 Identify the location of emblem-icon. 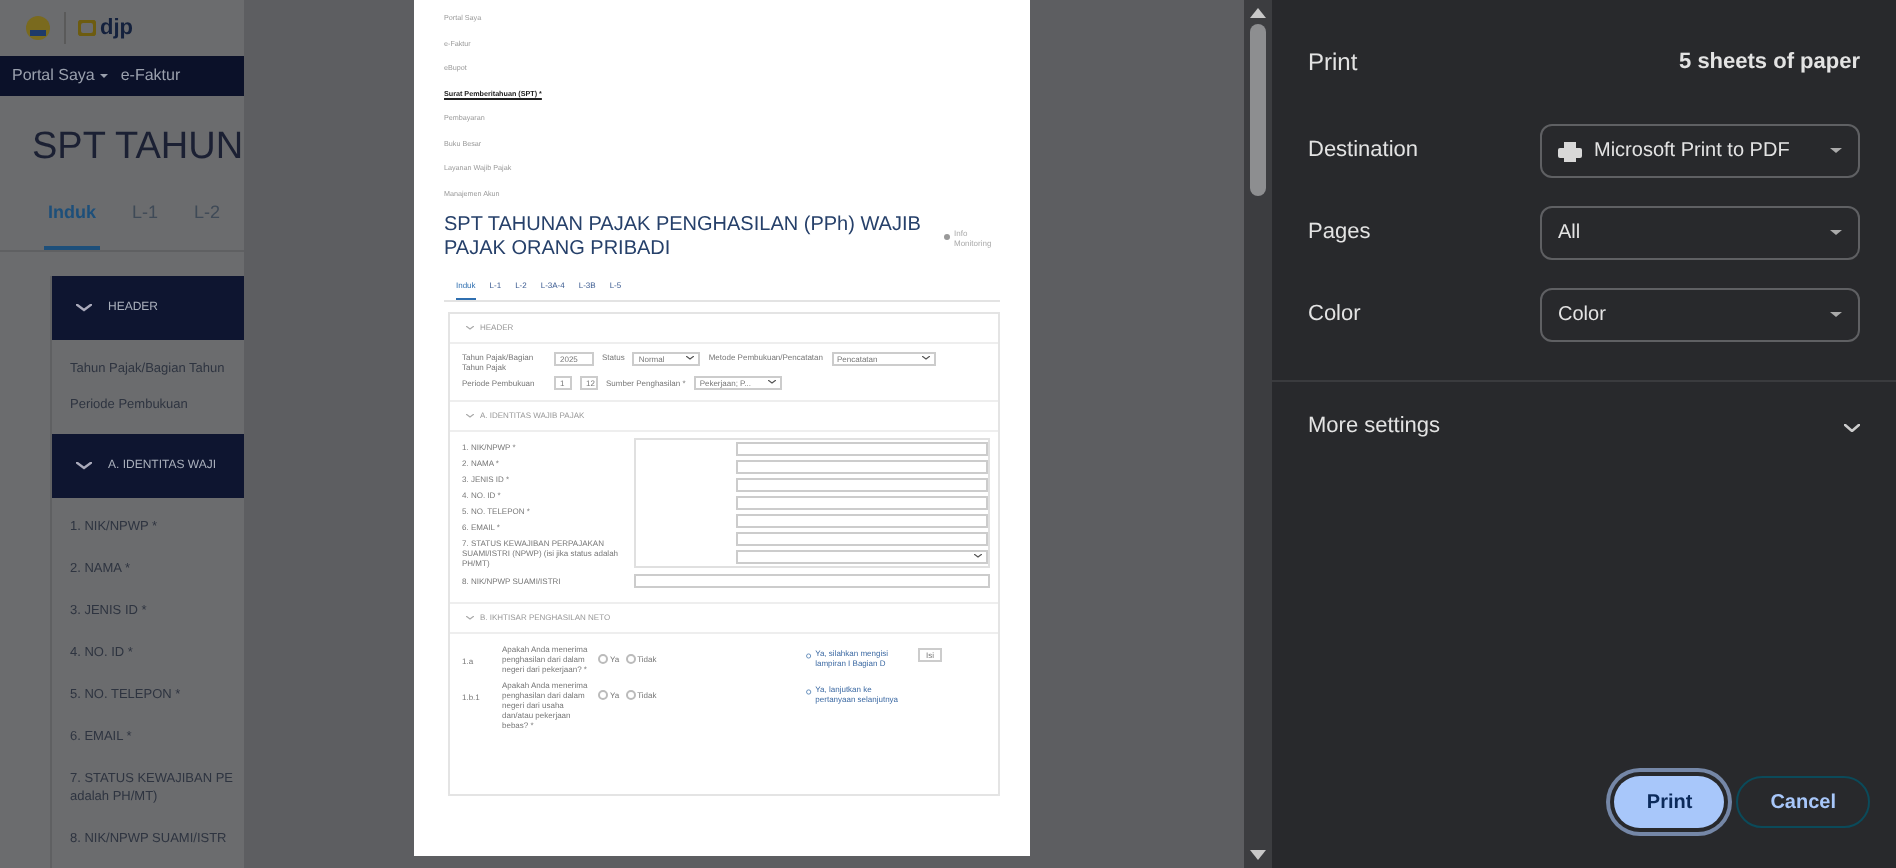
(38, 27).